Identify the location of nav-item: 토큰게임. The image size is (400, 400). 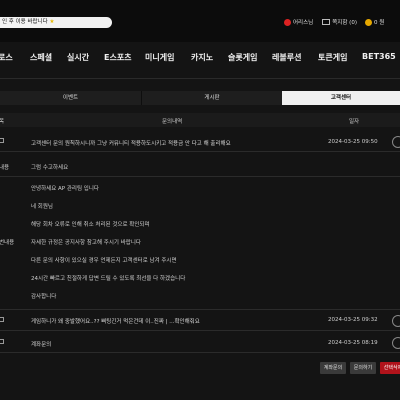
(332, 57).